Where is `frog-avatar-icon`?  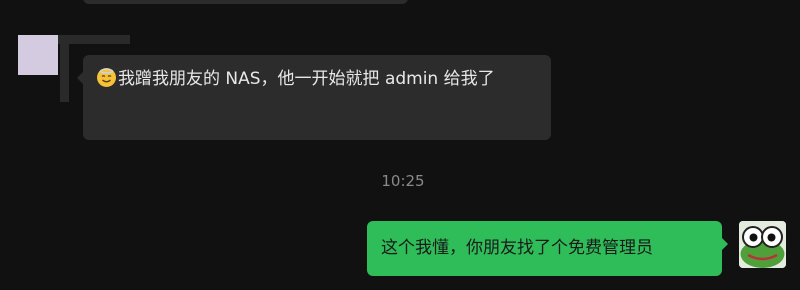
frog-avatar-icon is located at coordinates (762, 244).